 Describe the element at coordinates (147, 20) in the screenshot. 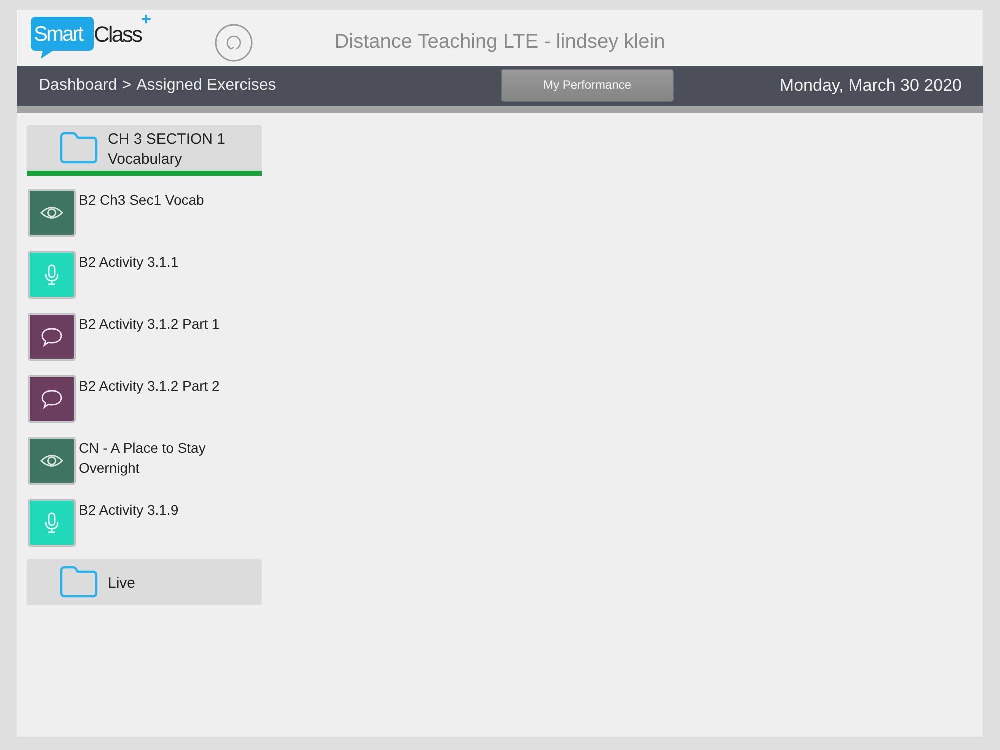

I see `logo-plus: +` at that location.